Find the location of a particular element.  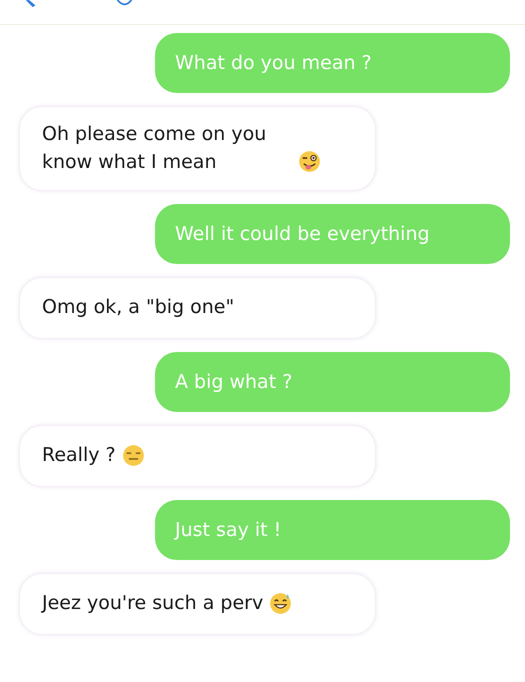

message-text: A big what ? is located at coordinates (233, 382).